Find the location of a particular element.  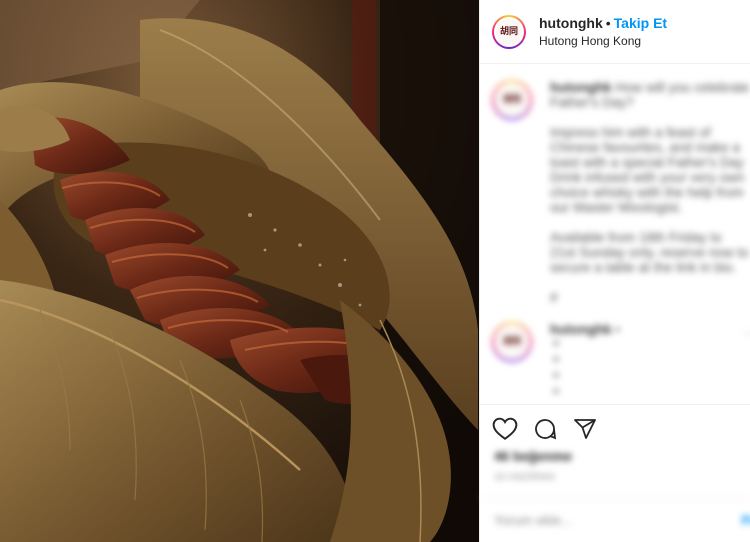

caption-avatar: 胡同 is located at coordinates (512, 100).